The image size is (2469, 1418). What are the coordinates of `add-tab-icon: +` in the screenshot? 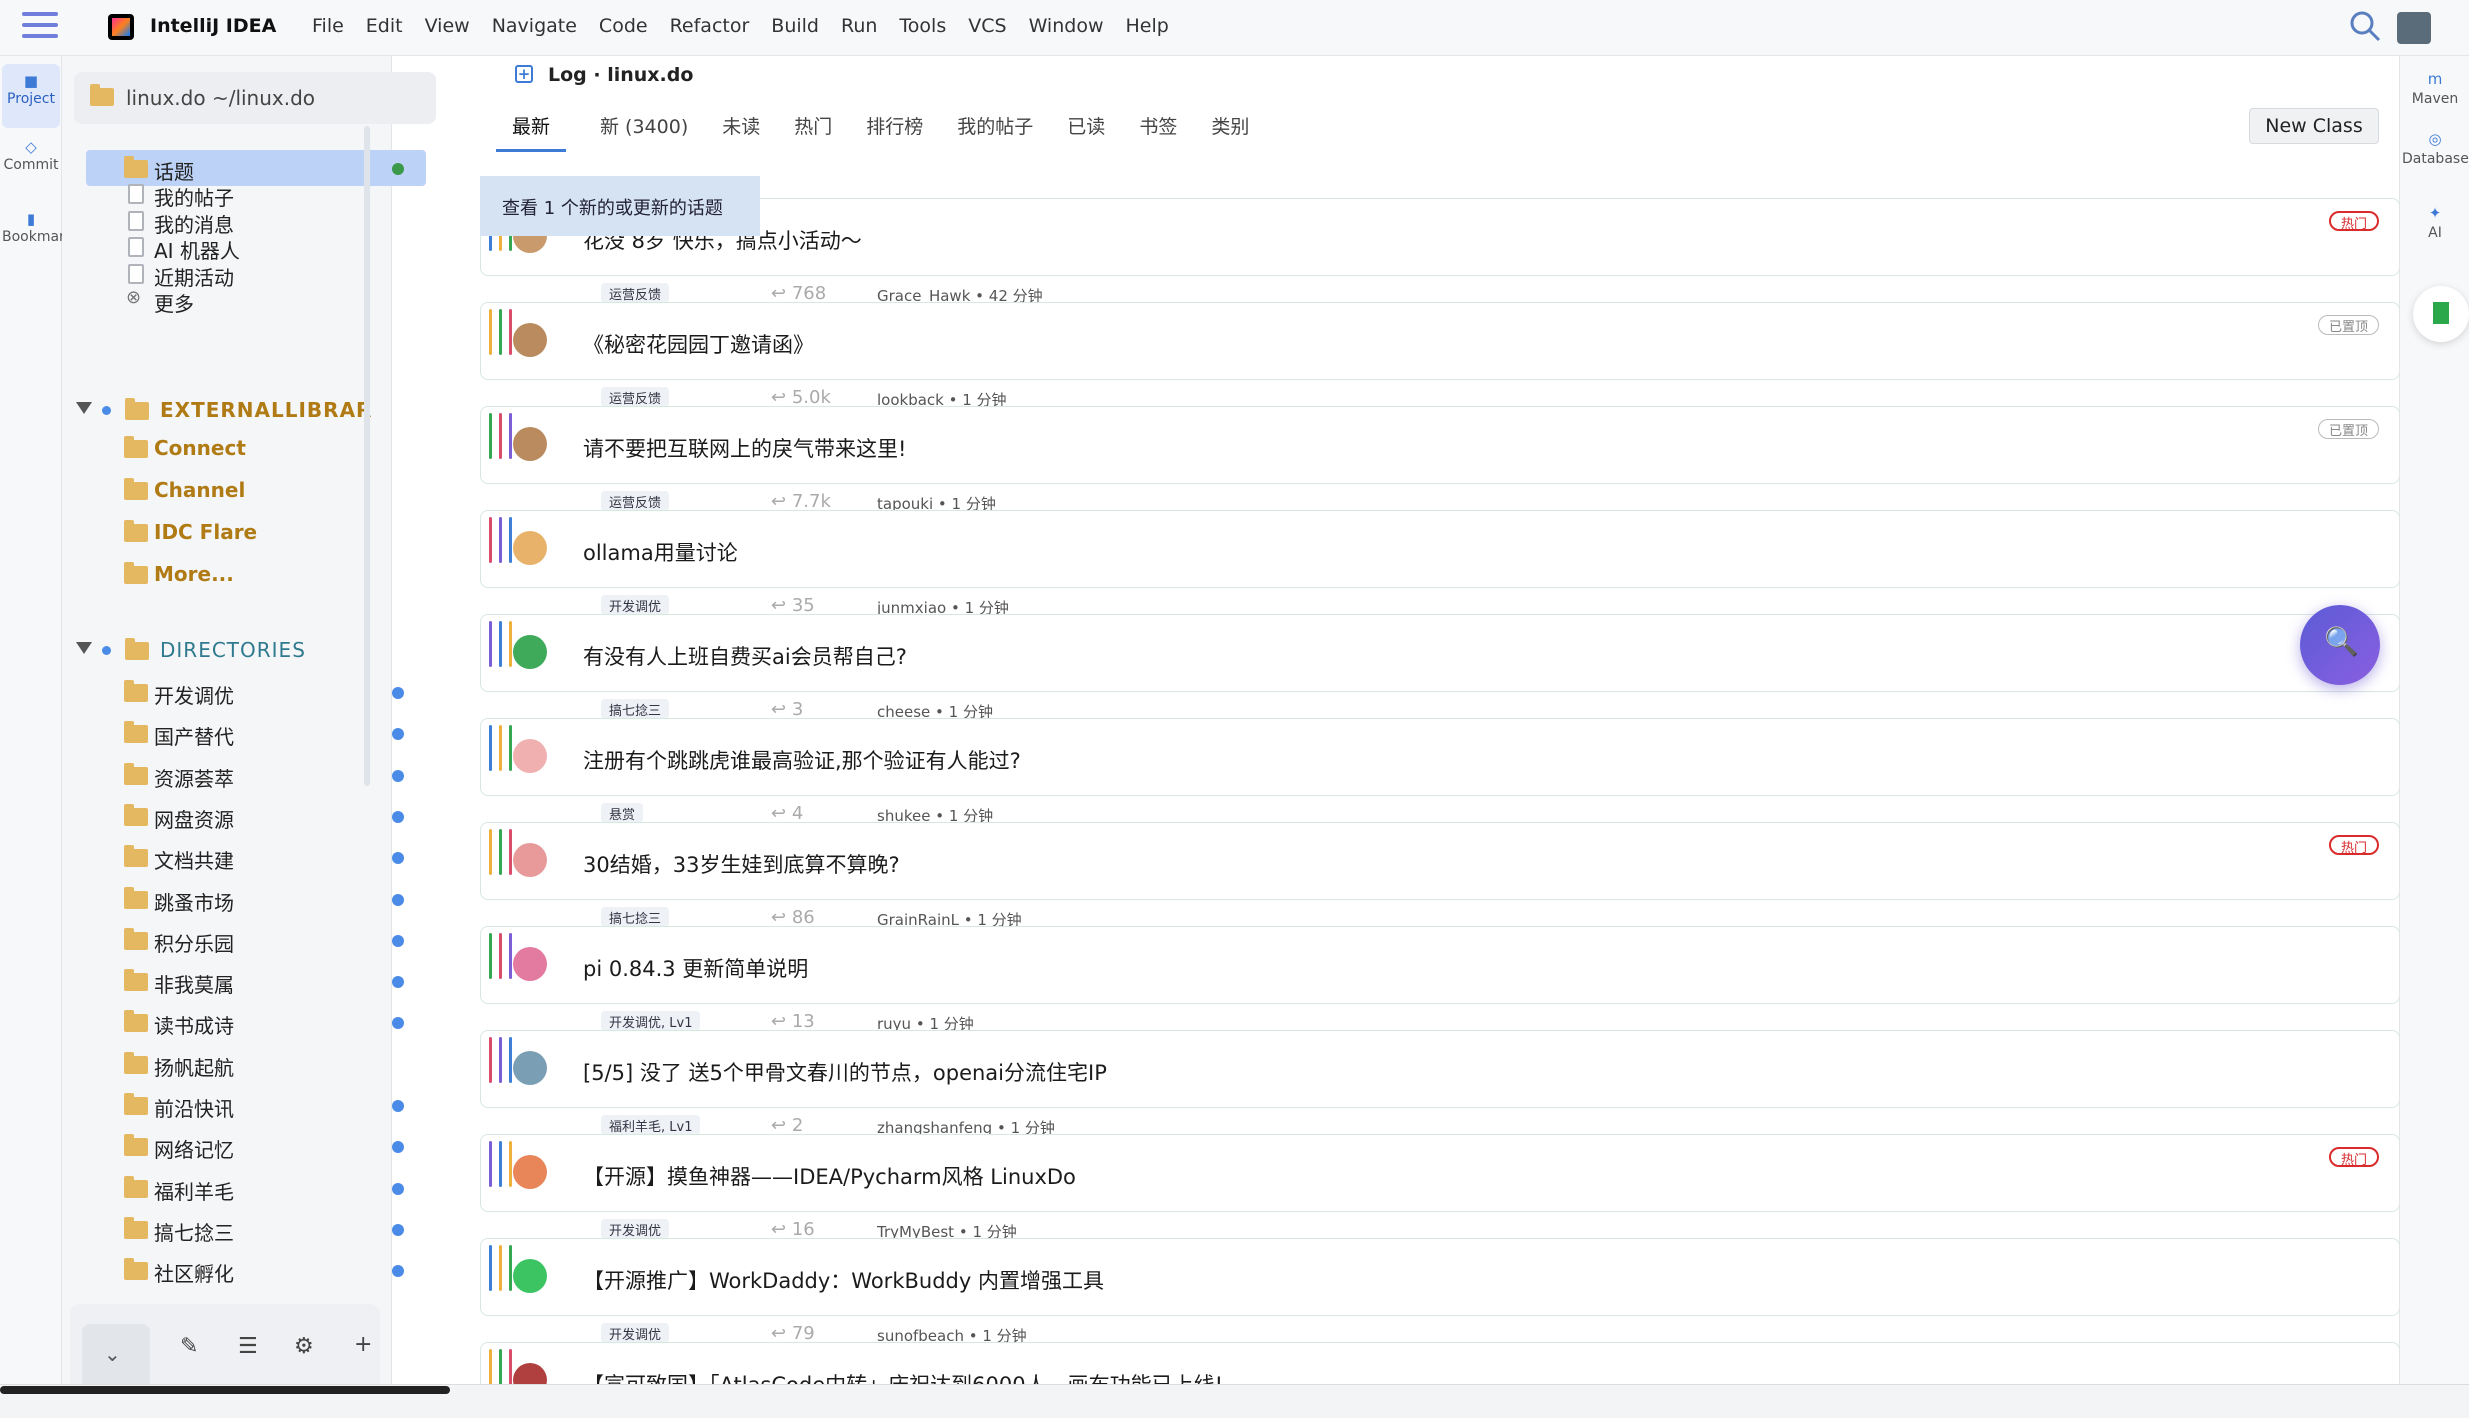 It's located at (524, 74).